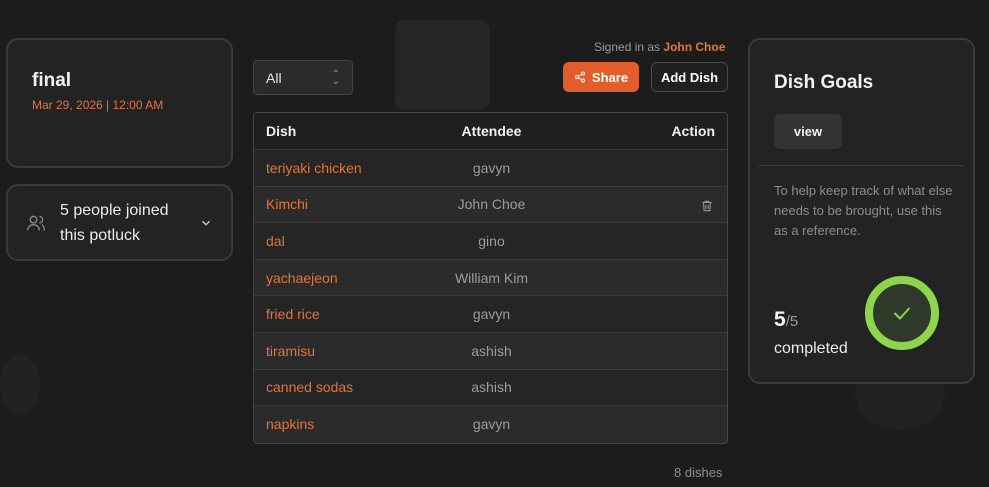  What do you see at coordinates (274, 77) in the screenshot?
I see `dish-filter-value: All` at bounding box center [274, 77].